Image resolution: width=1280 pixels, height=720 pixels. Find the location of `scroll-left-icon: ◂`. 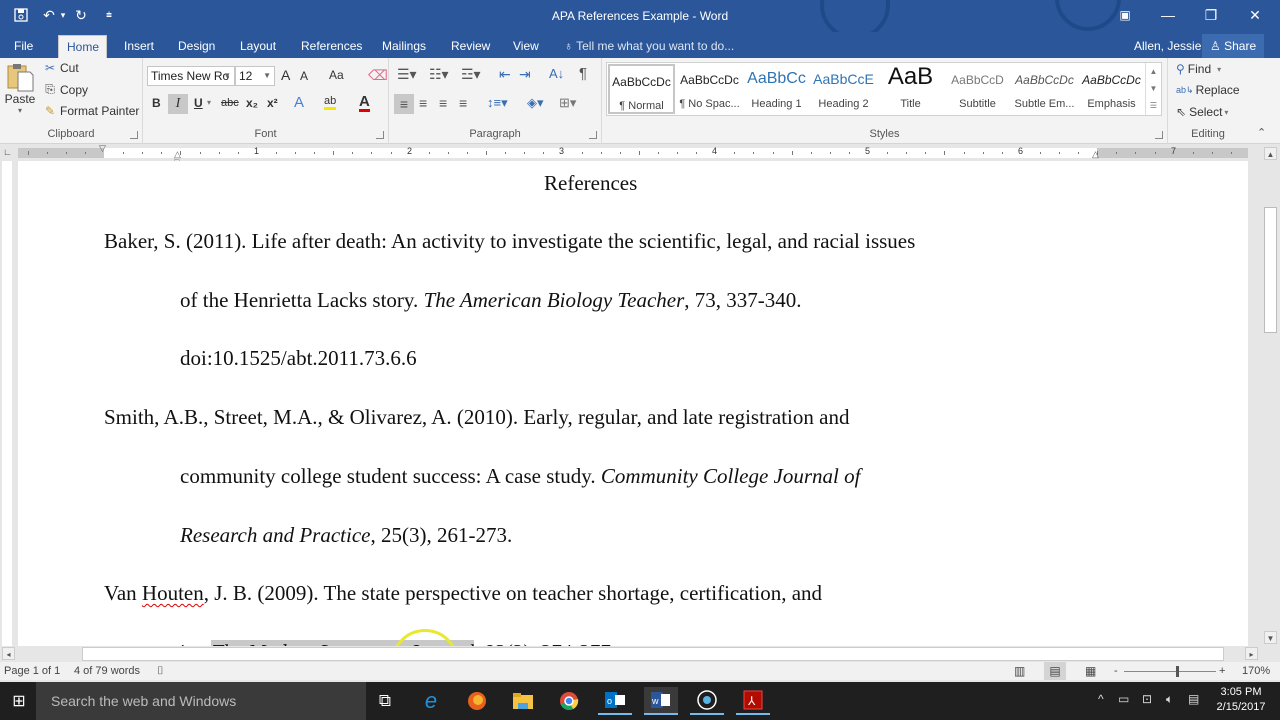

scroll-left-icon: ◂ is located at coordinates (8, 653).